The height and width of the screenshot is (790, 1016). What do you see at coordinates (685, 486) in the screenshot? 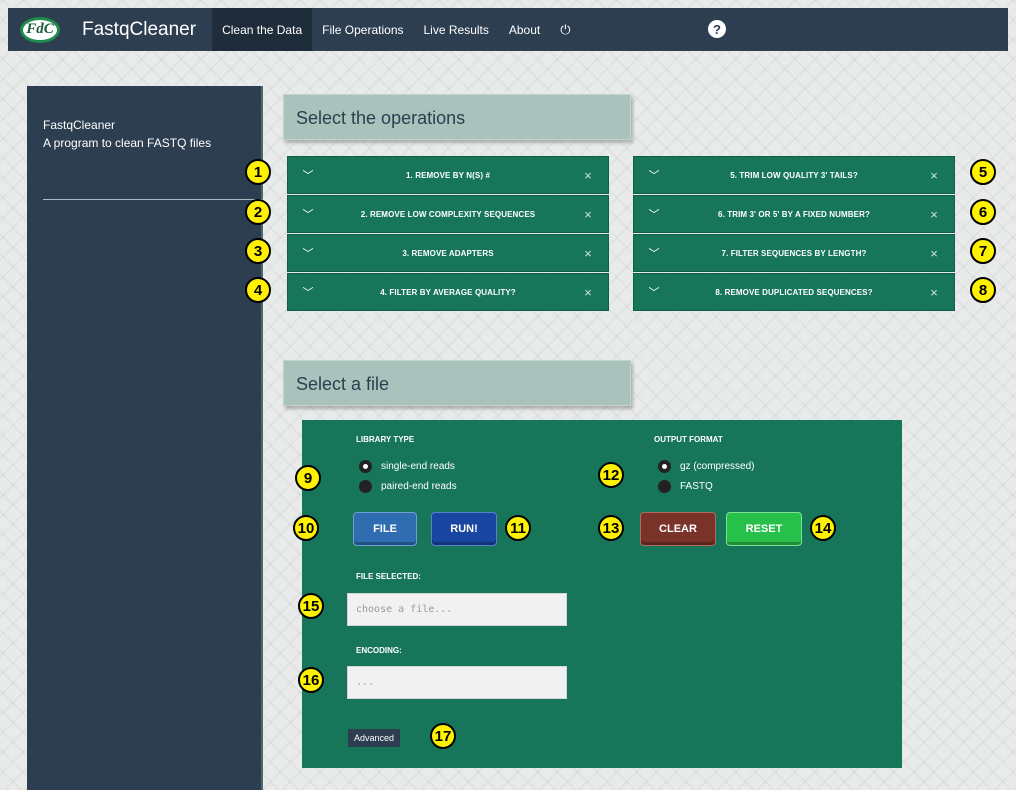
I see `radio-fastq: FASTQ` at bounding box center [685, 486].